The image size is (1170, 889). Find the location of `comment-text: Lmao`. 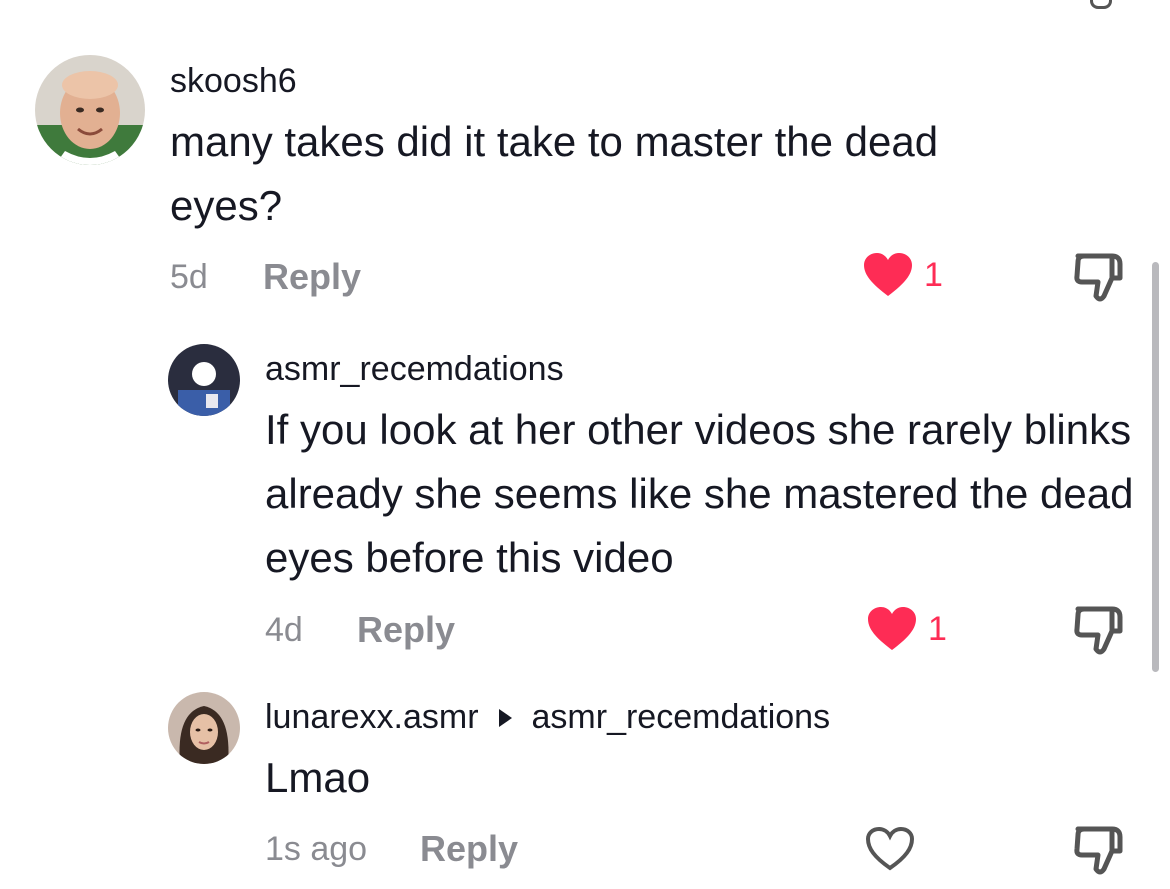

comment-text: Lmao is located at coordinates (318, 777).